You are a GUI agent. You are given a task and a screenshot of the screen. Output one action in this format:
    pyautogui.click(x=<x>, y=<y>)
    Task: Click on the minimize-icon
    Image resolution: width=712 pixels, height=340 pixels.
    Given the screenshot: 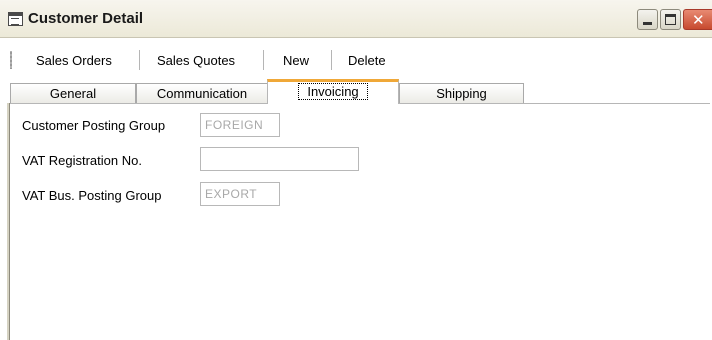 What is the action you would take?
    pyautogui.click(x=647, y=23)
    